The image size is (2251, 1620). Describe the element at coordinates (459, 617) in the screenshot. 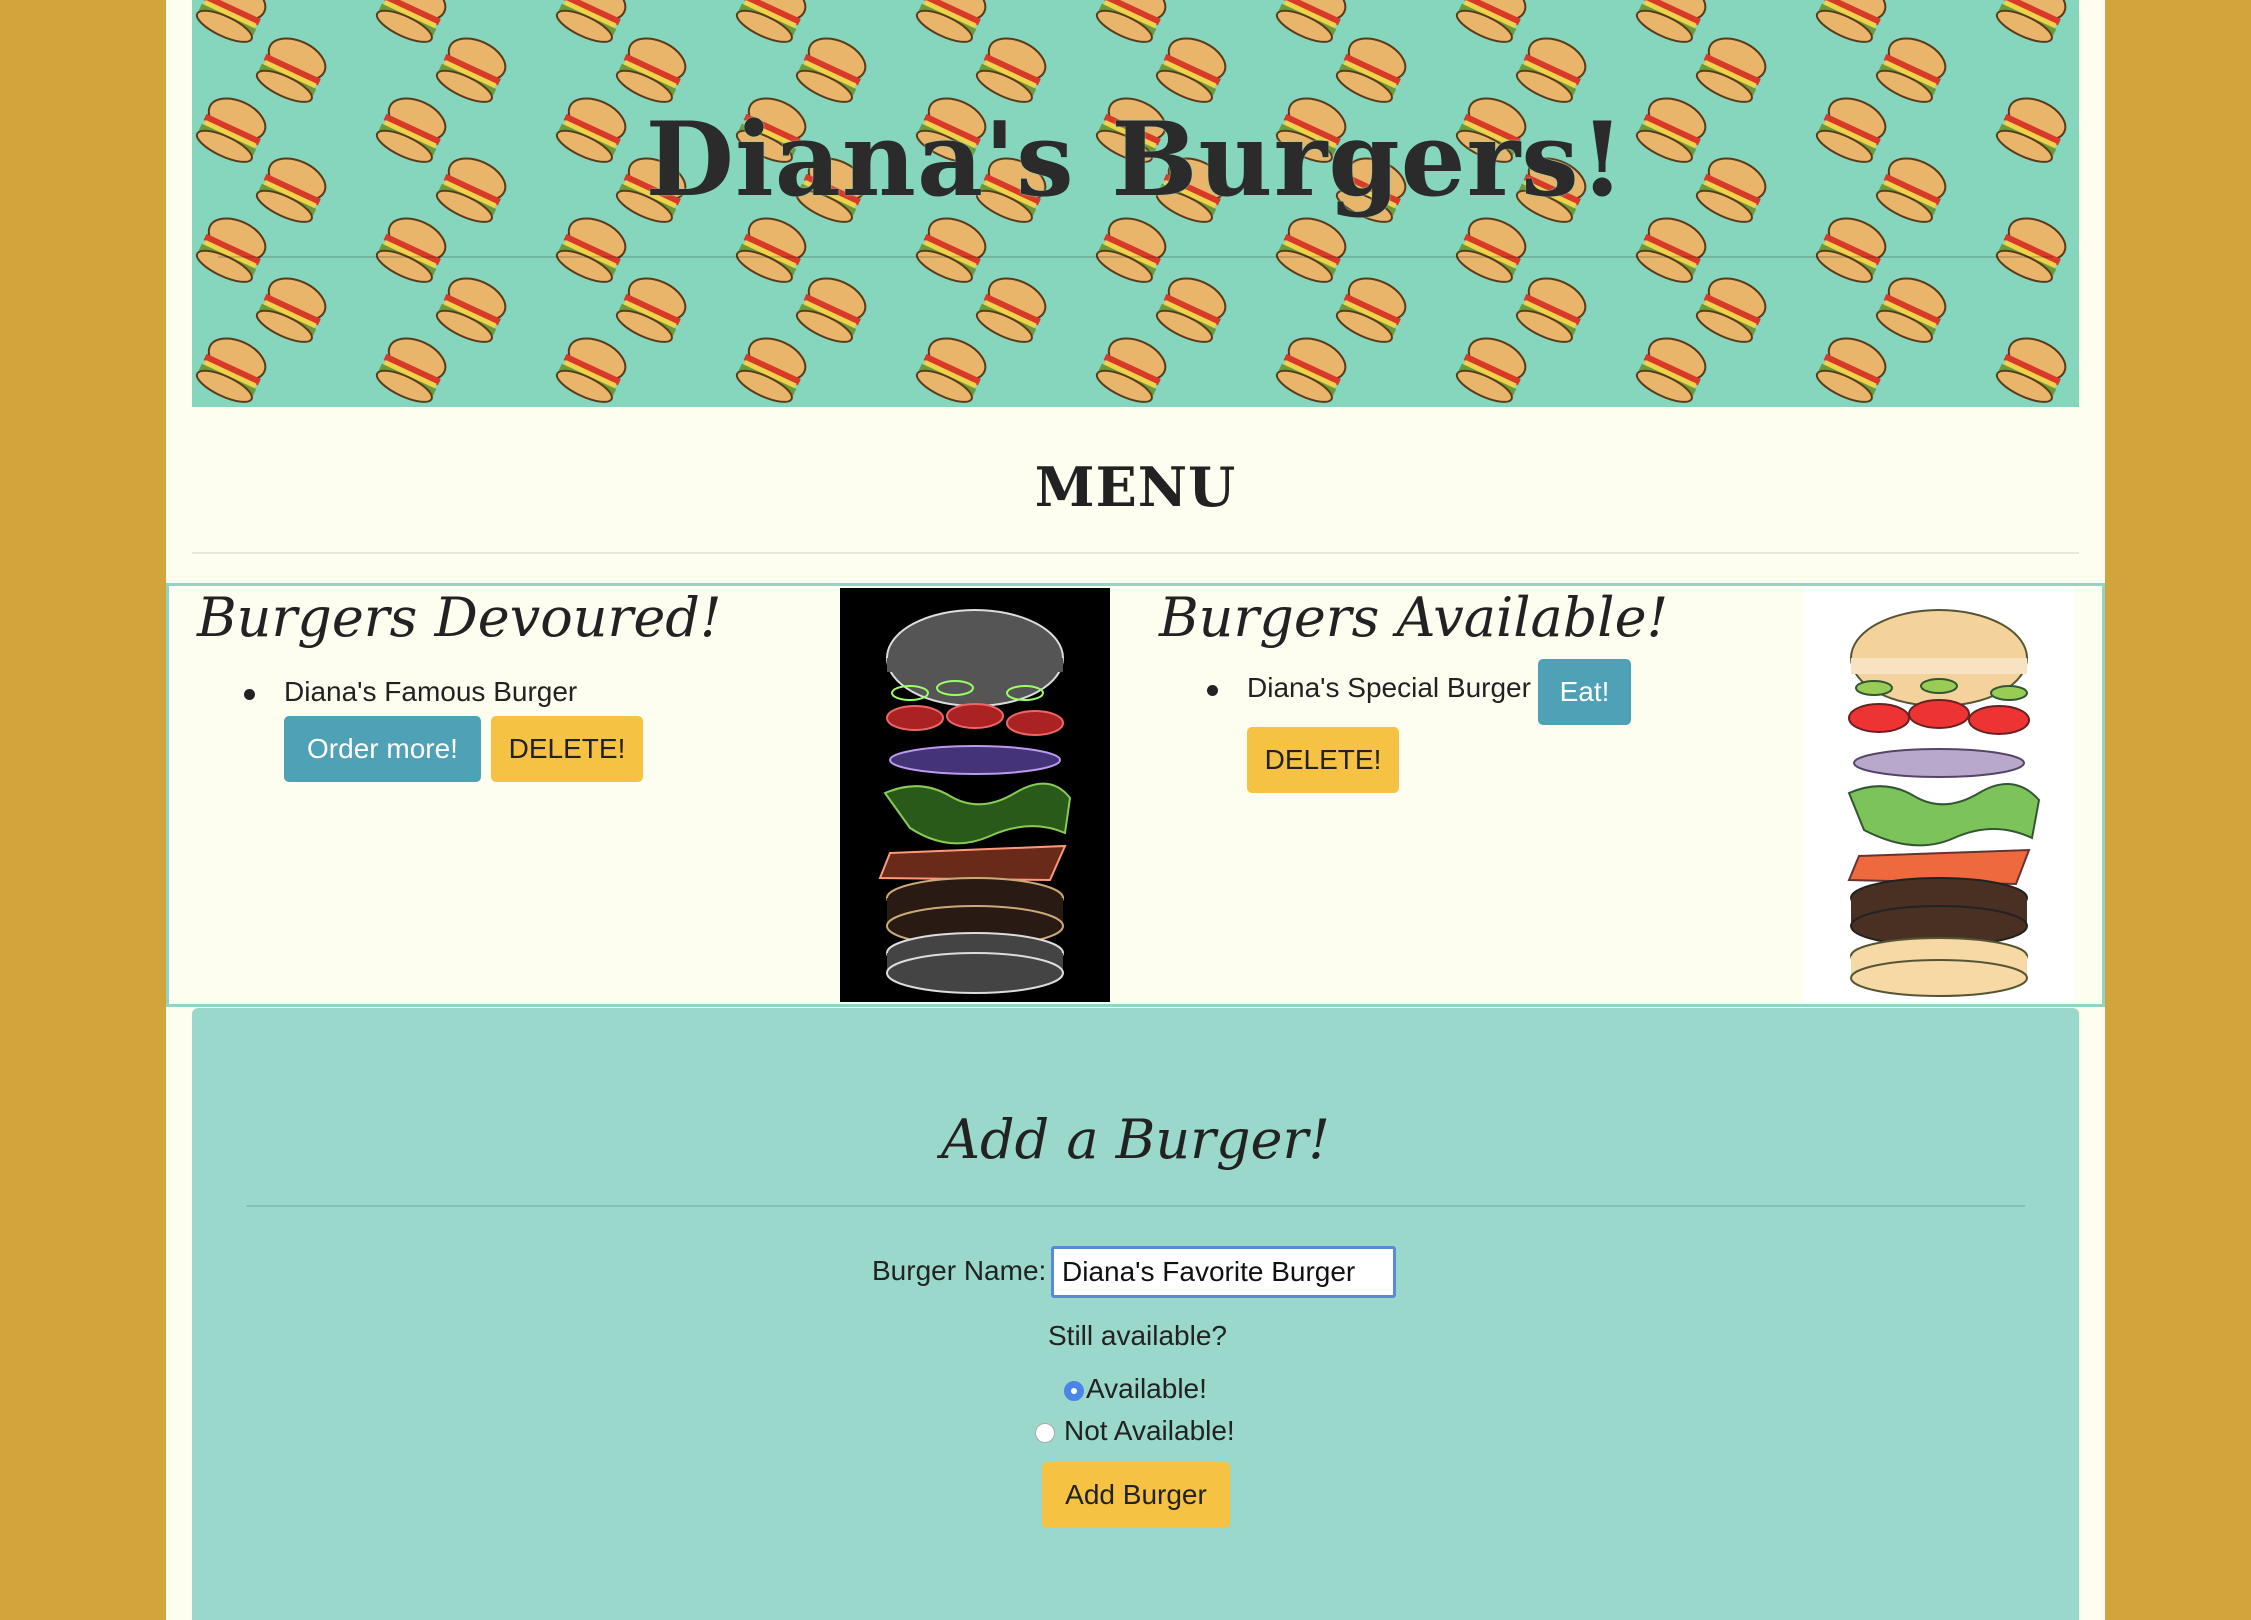

I see `devoured-title: Burgers Devoured!` at that location.